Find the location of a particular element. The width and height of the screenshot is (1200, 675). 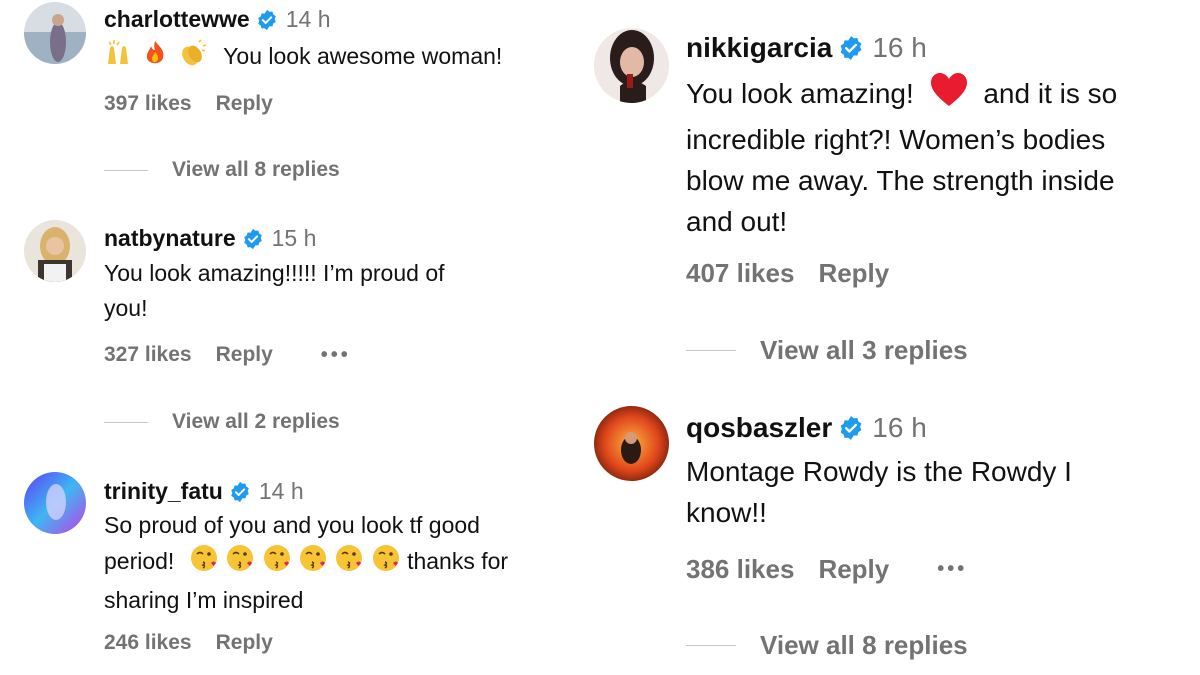

comment-body-fragment: and it is so is located at coordinates (1050, 93).